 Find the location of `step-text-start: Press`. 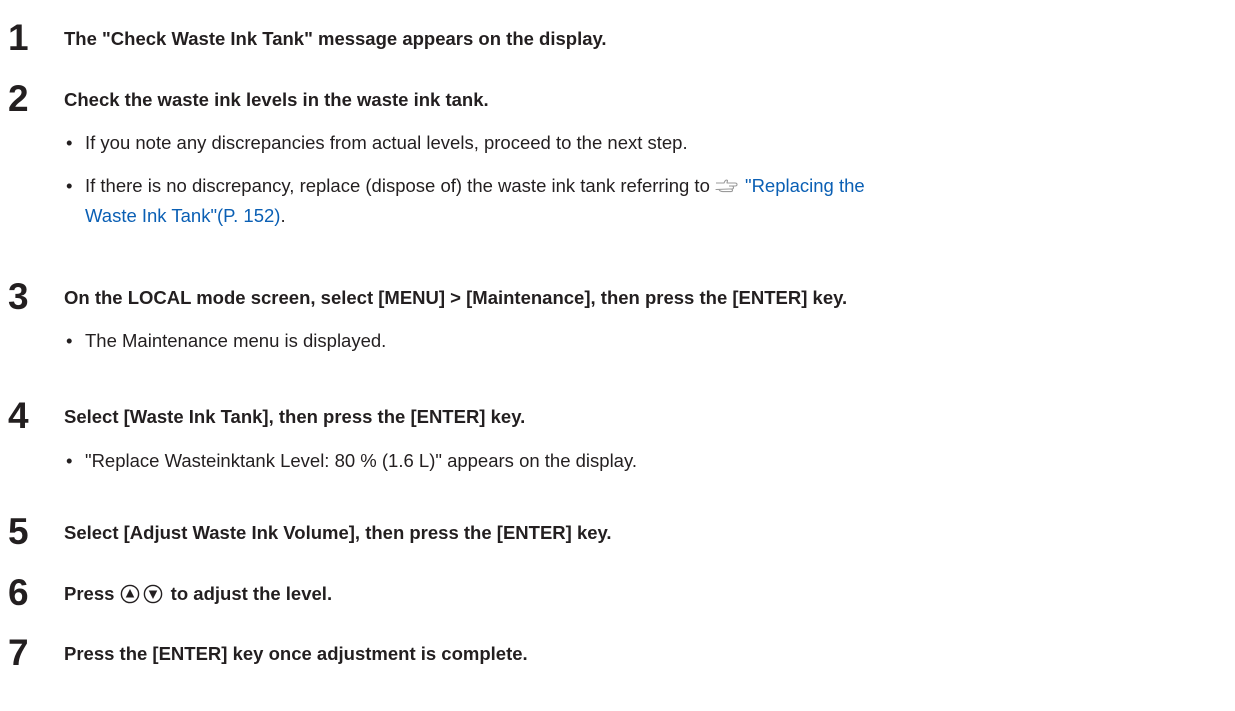

step-text-start: Press is located at coordinates (92, 593).